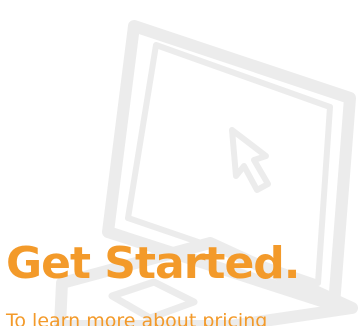 The width and height of the screenshot is (359, 326). What do you see at coordinates (153, 263) in the screenshot?
I see `get-started-heading: Get Started.` at bounding box center [153, 263].